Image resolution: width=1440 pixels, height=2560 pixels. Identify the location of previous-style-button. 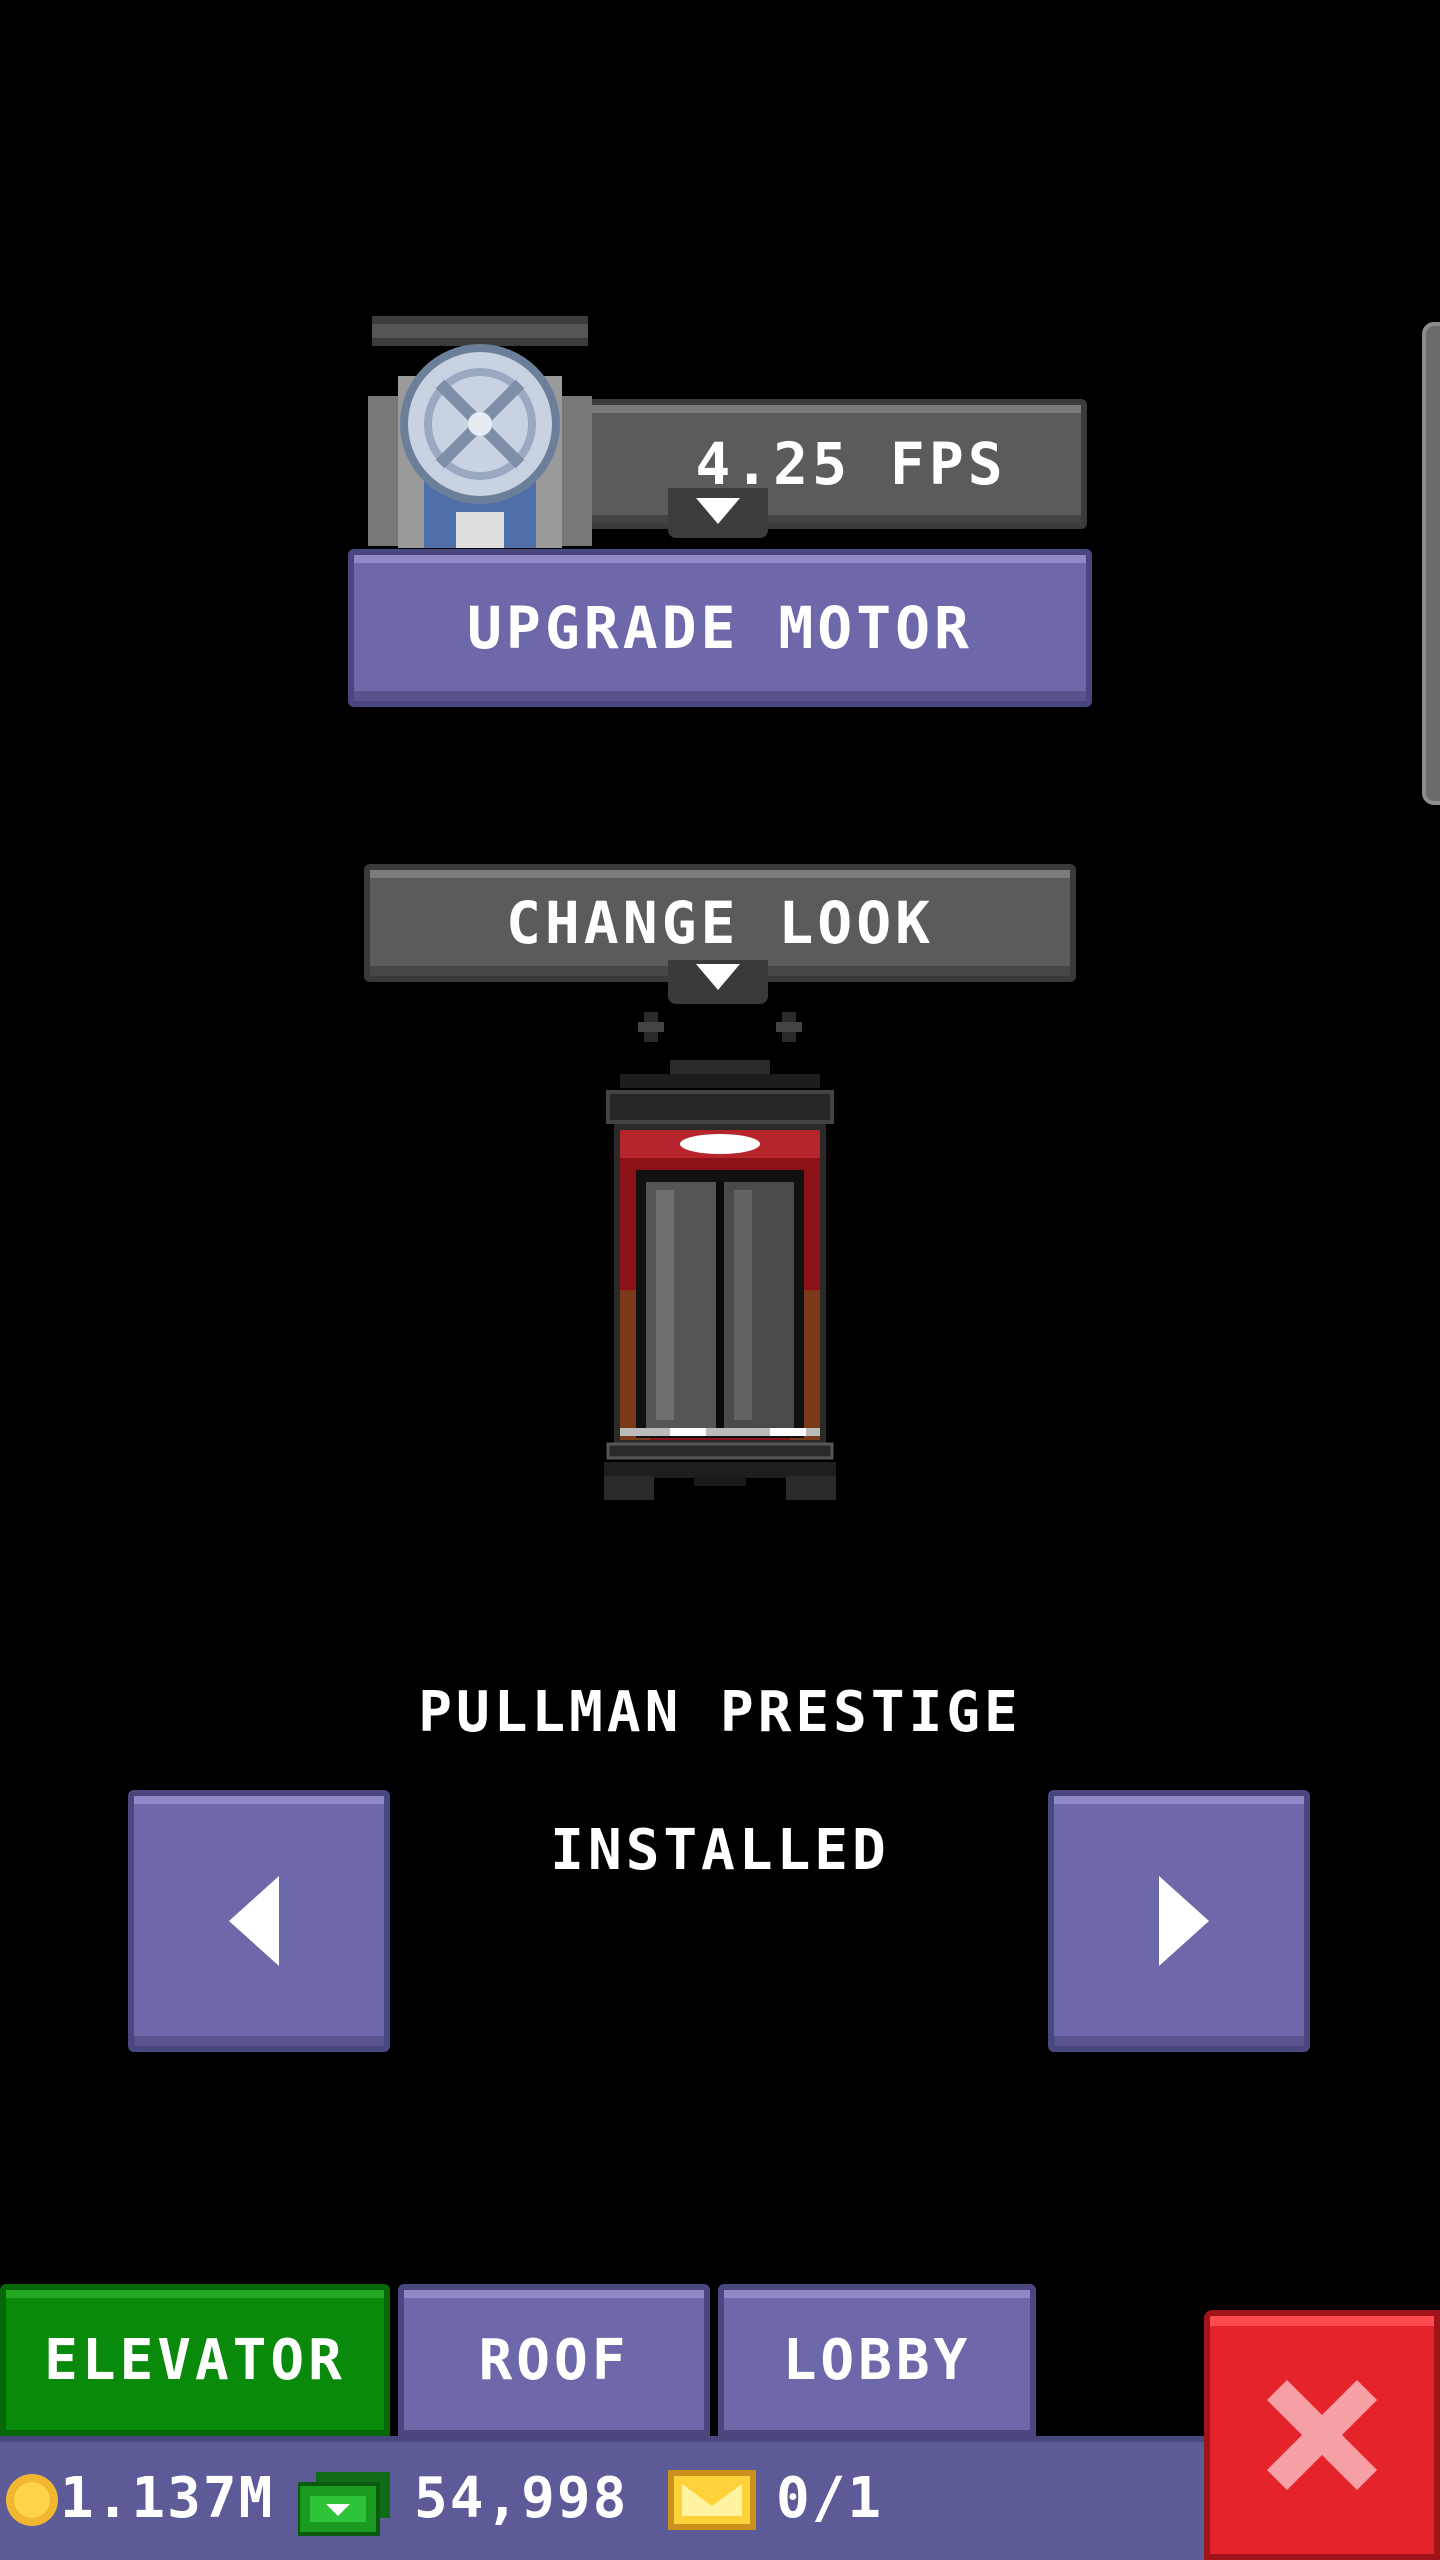
(259, 1921).